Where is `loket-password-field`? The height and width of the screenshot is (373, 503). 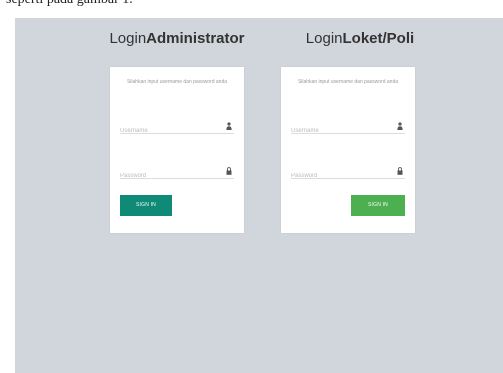 loket-password-field is located at coordinates (348, 173).